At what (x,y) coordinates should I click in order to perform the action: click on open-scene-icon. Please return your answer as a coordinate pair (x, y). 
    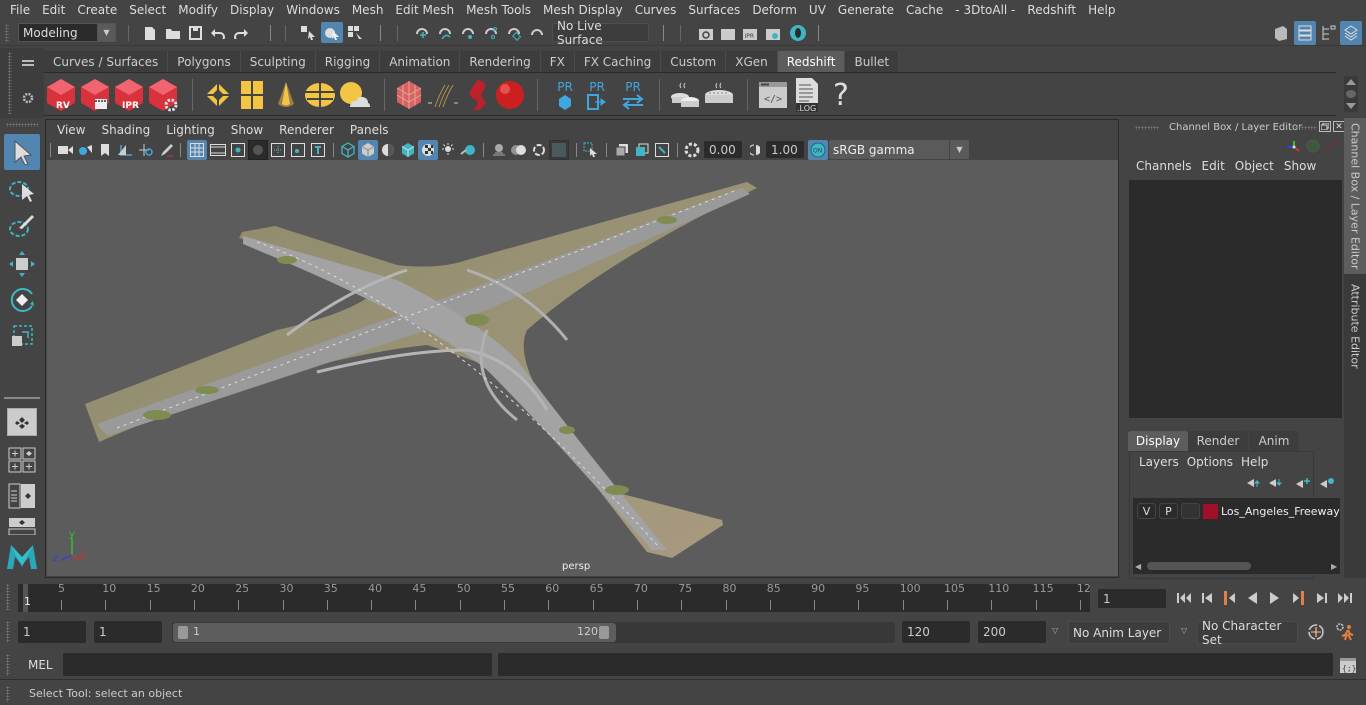
    Looking at the image, I should click on (173, 33).